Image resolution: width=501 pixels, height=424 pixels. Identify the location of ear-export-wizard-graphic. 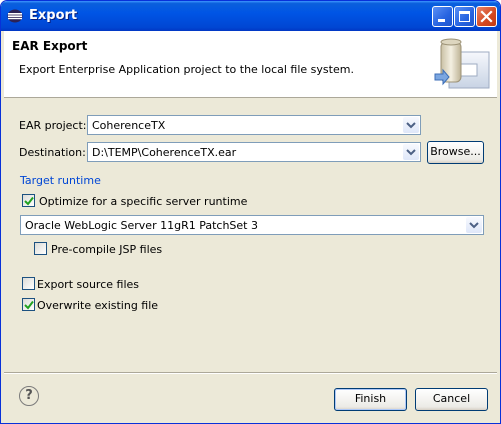
(462, 63).